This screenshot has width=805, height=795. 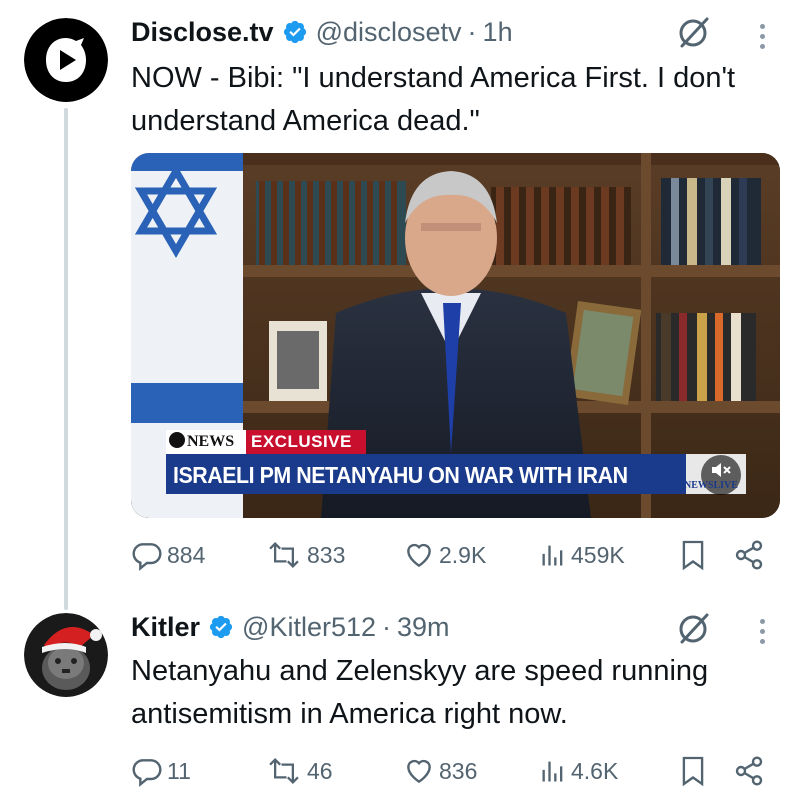 I want to click on repost-button: 833, so click(x=305, y=555).